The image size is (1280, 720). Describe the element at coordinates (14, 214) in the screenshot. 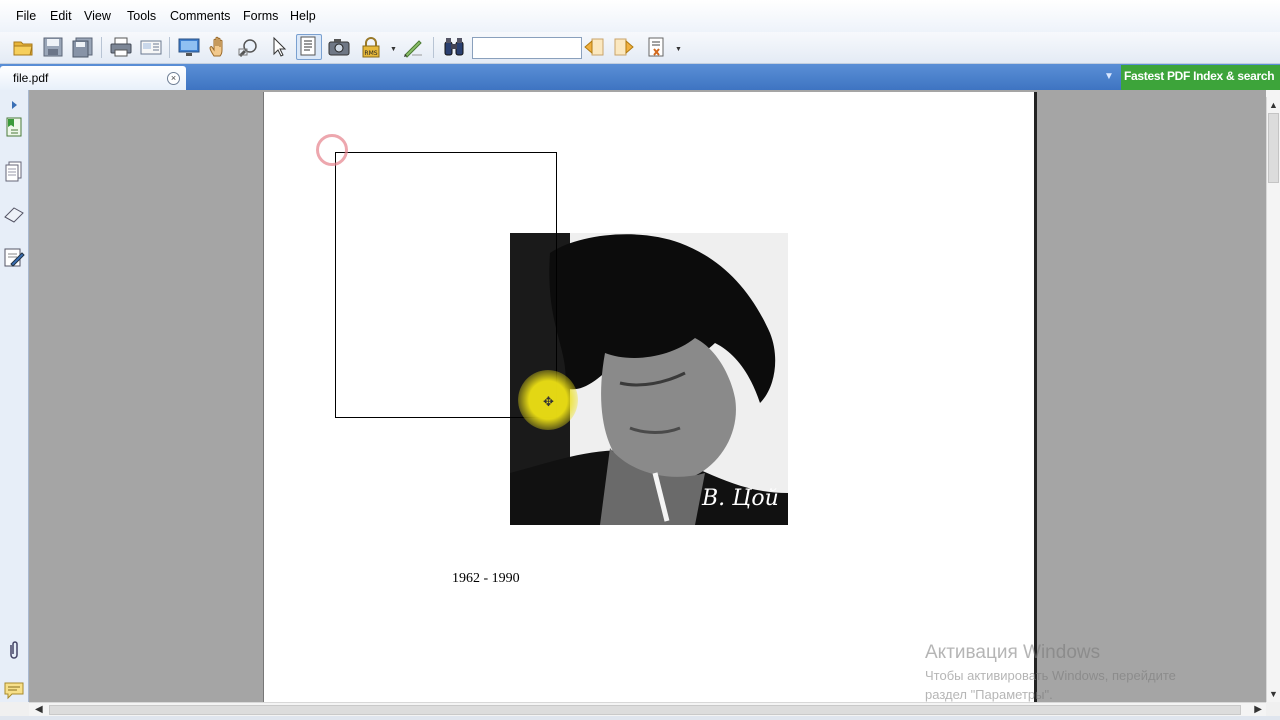

I see `layers-icon` at that location.